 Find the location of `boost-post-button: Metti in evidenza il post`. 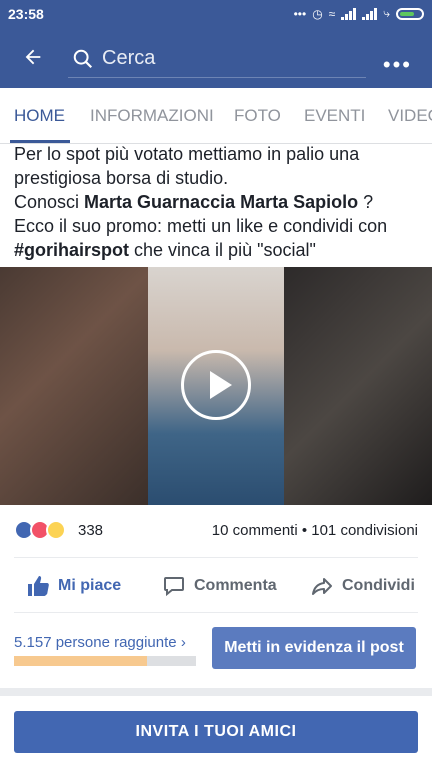

boost-post-button: Metti in evidenza il post is located at coordinates (314, 648).